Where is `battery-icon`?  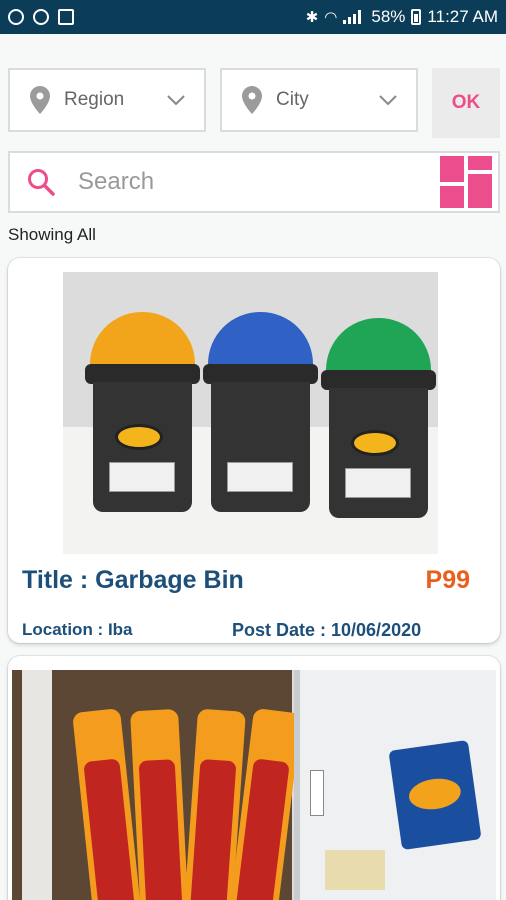 battery-icon is located at coordinates (416, 17).